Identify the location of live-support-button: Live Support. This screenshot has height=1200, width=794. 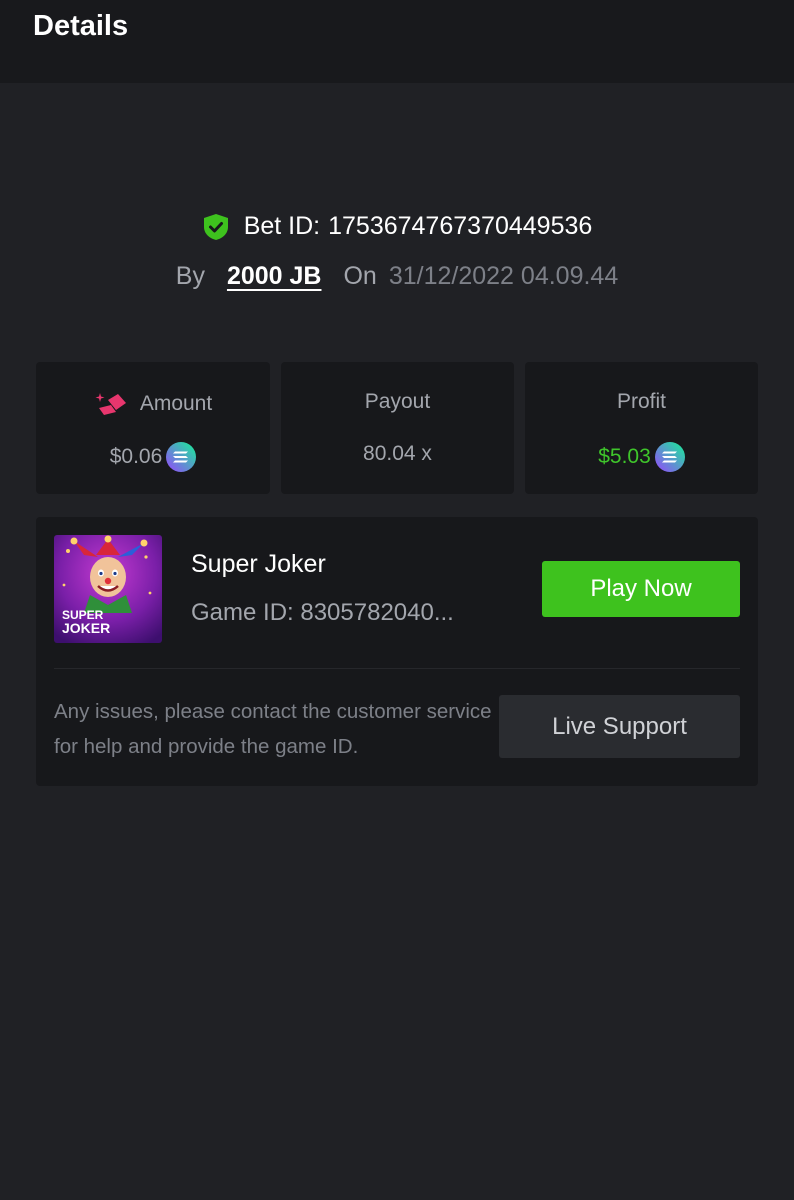
(619, 726).